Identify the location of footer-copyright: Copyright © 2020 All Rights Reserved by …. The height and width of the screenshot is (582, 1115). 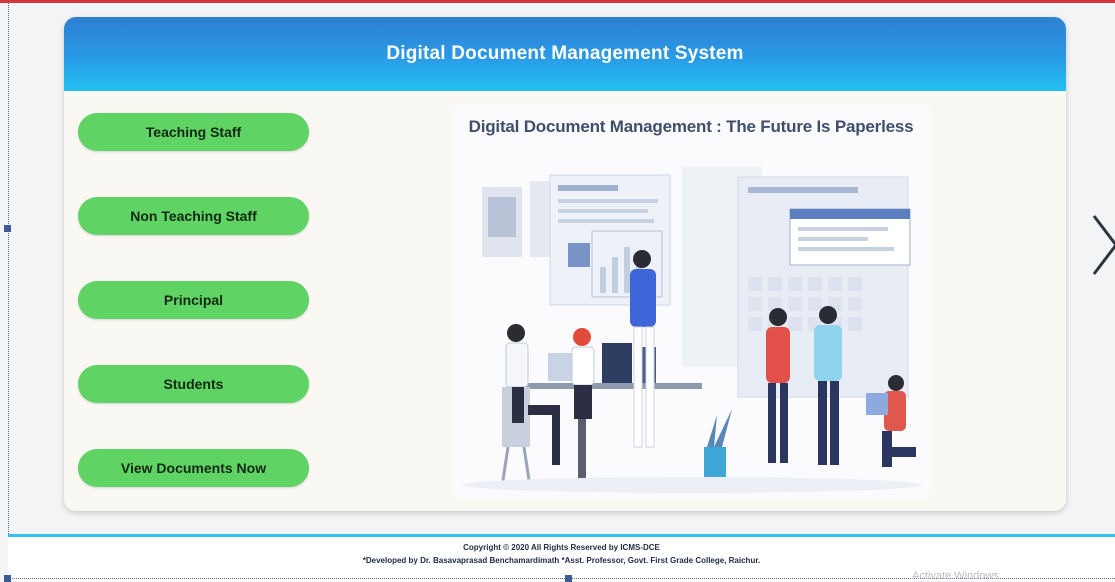
(561, 547).